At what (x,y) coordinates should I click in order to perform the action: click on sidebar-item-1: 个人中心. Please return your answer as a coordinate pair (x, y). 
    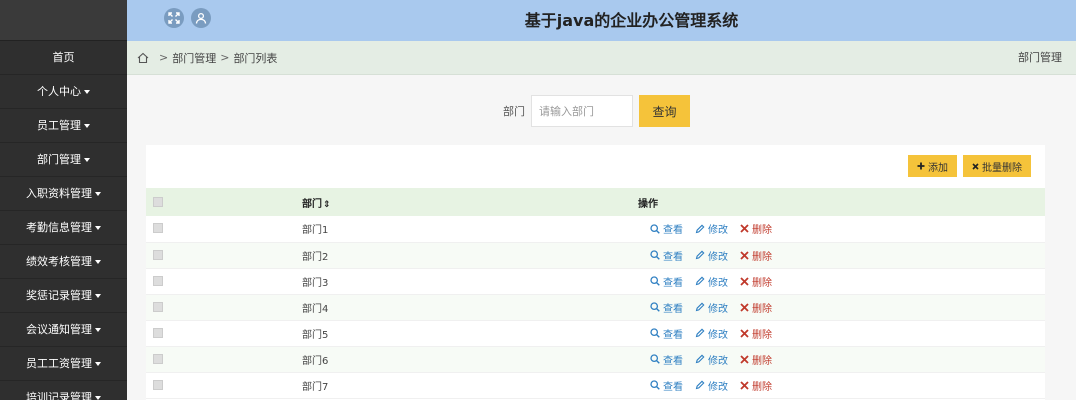
    Looking at the image, I should click on (63, 92).